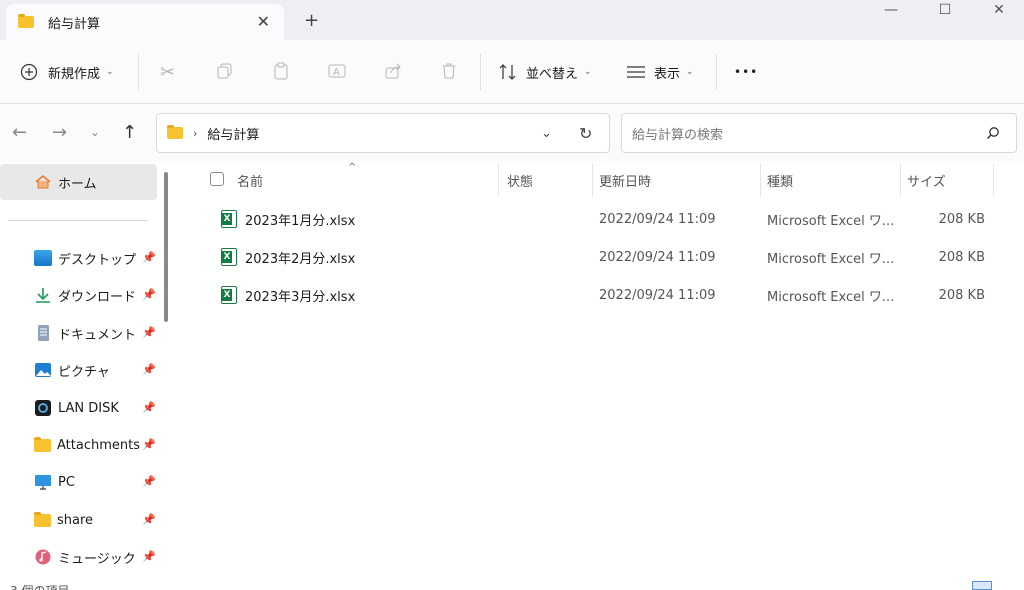  I want to click on sidebar-item-attachments: Attachments, so click(94, 445).